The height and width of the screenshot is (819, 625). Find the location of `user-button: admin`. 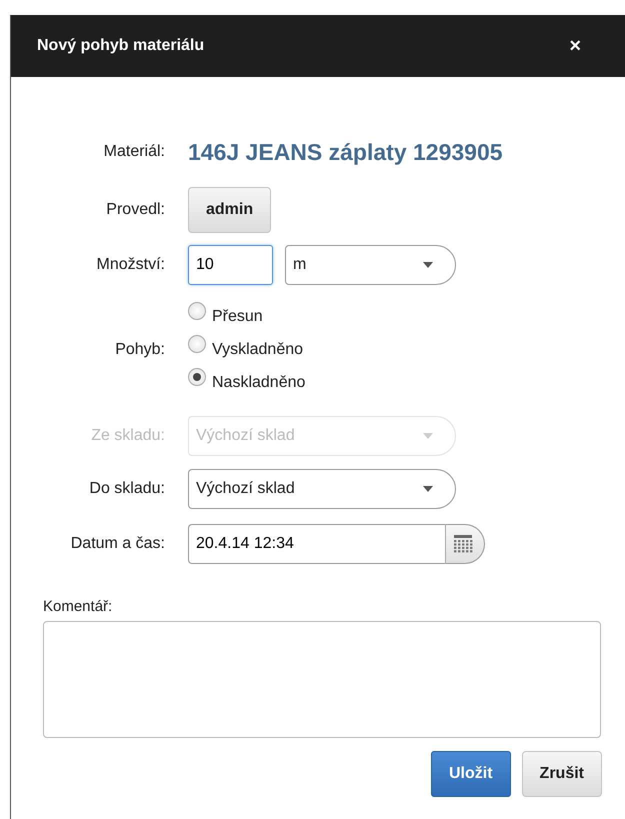

user-button: admin is located at coordinates (230, 210).